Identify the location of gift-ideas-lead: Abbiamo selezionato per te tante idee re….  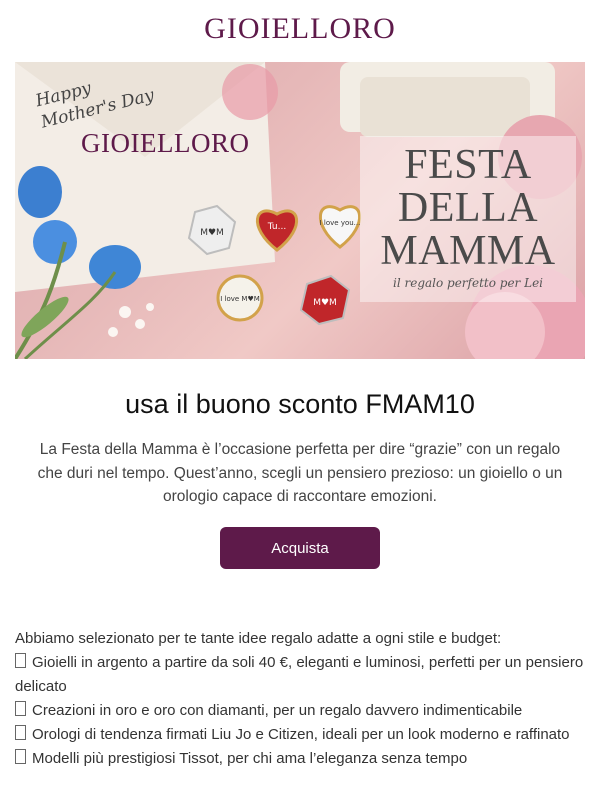
(258, 638).